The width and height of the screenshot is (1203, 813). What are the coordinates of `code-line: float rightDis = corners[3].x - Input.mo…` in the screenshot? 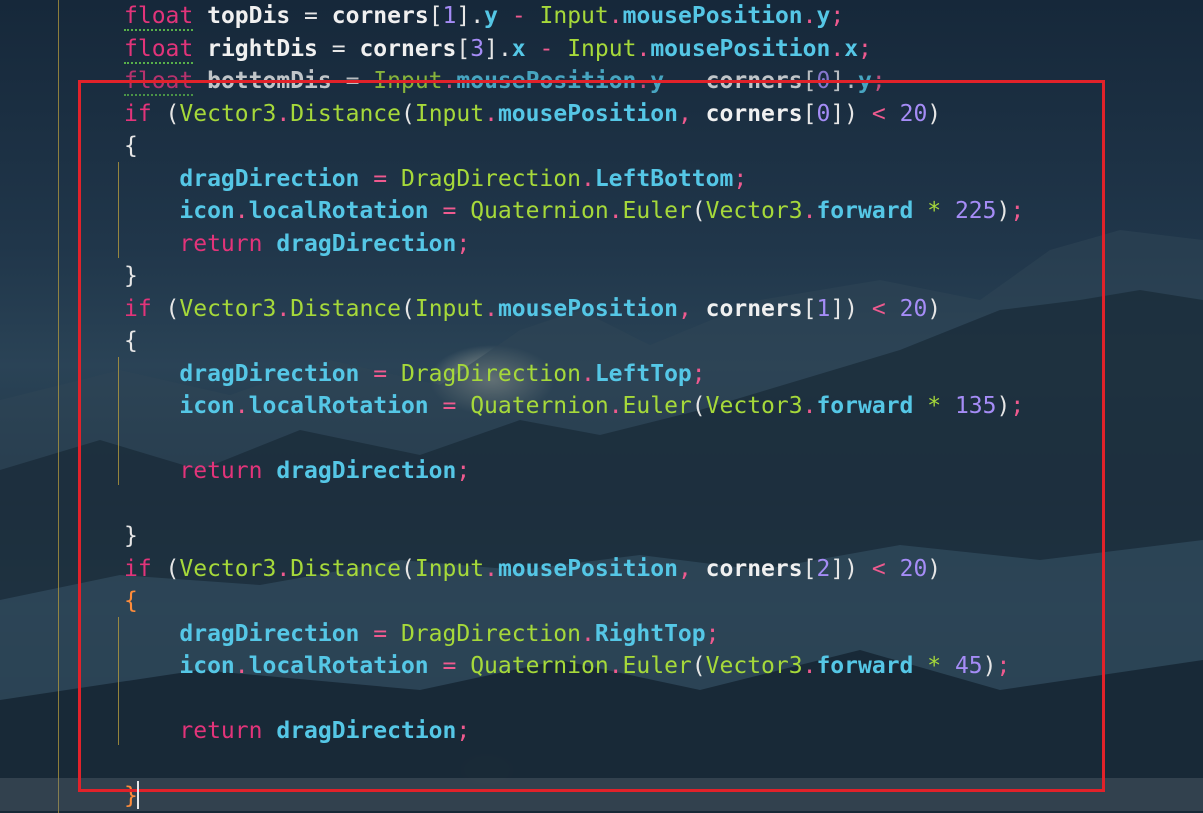 It's located at (498, 49).